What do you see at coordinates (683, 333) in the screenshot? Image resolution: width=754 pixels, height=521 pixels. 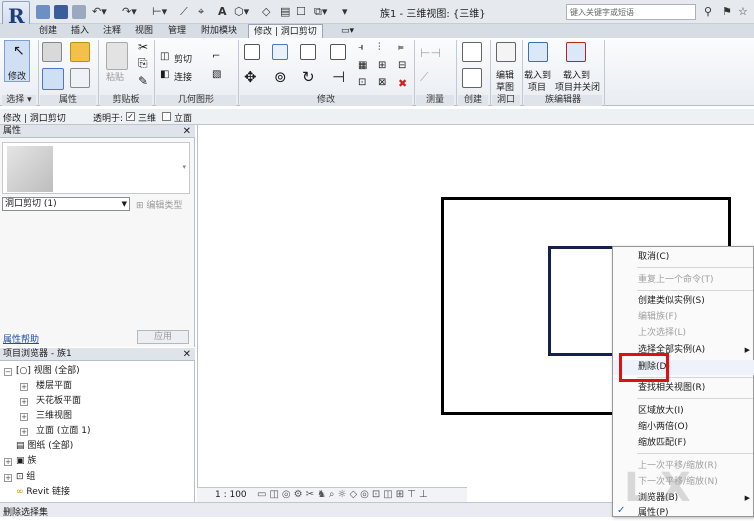 I see `menu-item-previous-selection: 上次选择(L)` at bounding box center [683, 333].